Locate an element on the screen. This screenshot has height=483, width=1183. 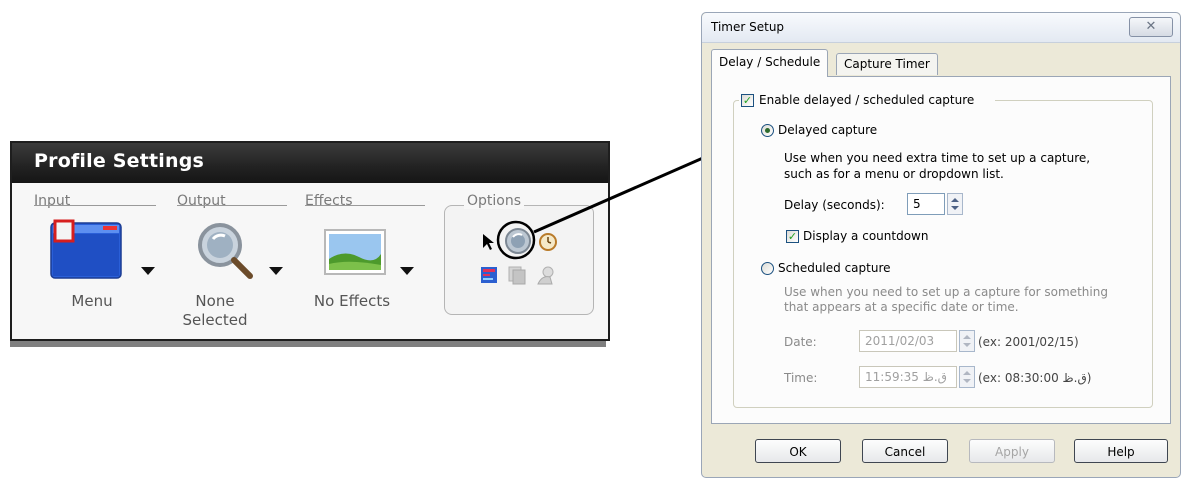
enable-checkbox-row: ✓ Enable delayed / scheduled capture is located at coordinates (867, 100).